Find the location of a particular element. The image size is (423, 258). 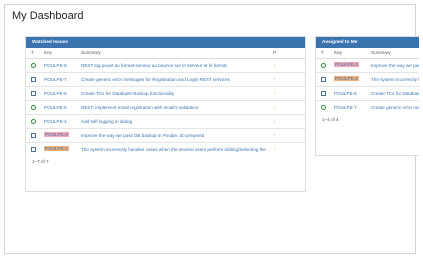

issue-summary-link: Create TCs for Database is located at coordinates (395, 93).